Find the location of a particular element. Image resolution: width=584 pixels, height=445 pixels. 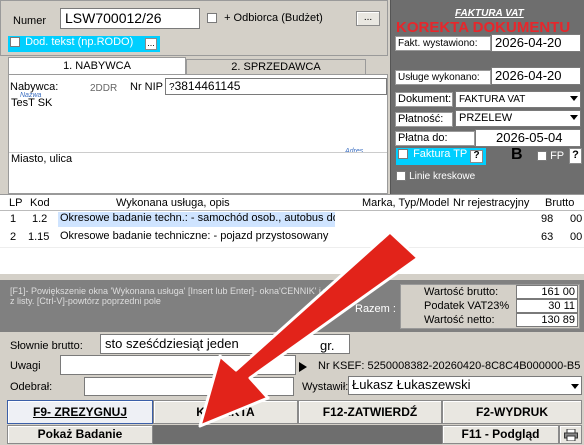

dod-tekst-checkbox is located at coordinates (15, 42).